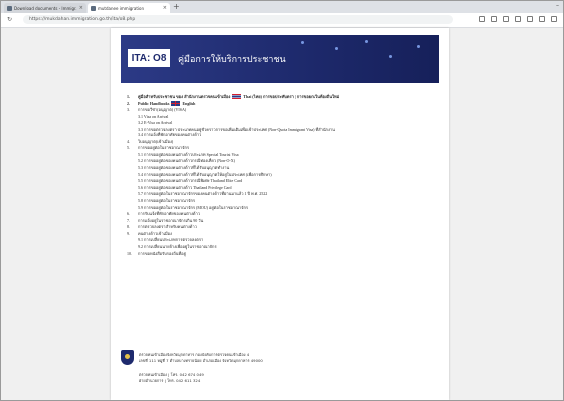  I want to click on contact-phone-2: ฝ่ายอำนวยการ | โทร. 042 611 324, so click(170, 380).